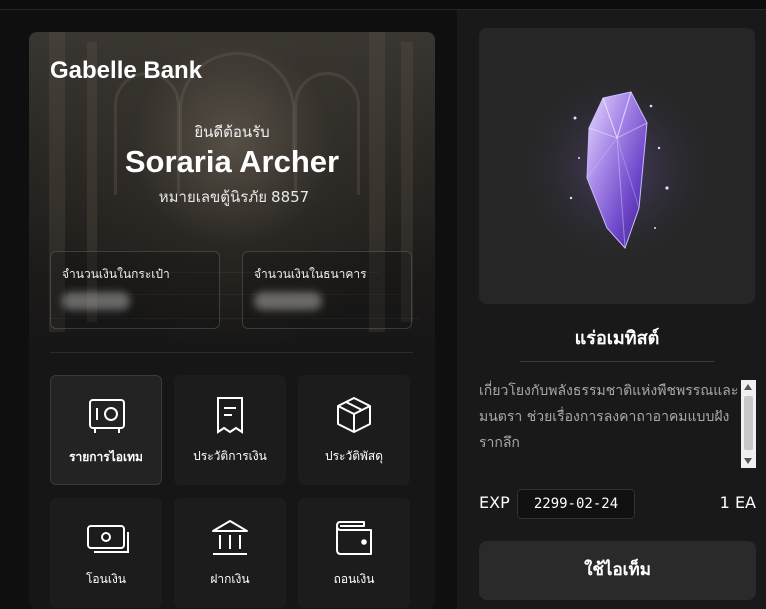 This screenshot has height=609, width=766. Describe the element at coordinates (748, 461) in the screenshot. I see `scroll-down-arrow-icon` at that location.